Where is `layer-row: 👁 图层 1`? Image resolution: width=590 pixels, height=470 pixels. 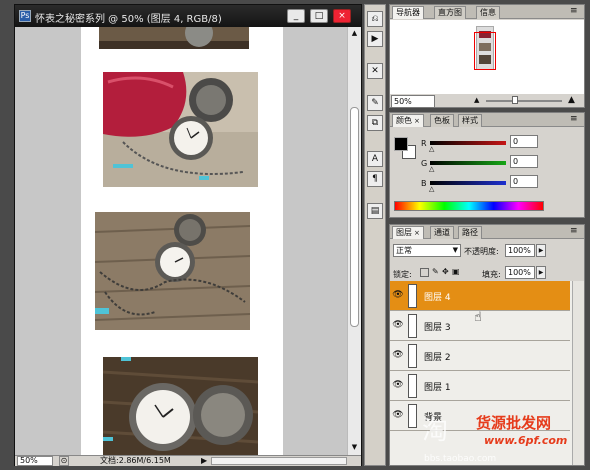
layer-row: 👁 图层 1 is located at coordinates (480, 386).